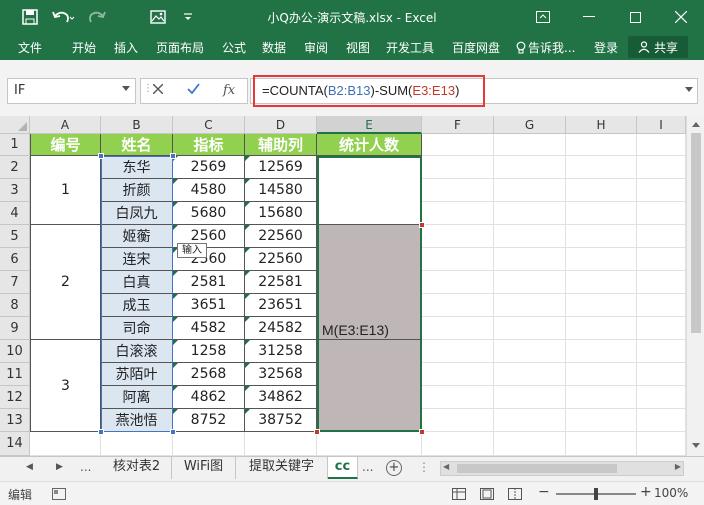 Image resolution: width=704 pixels, height=505 pixels. I want to click on name-cell: 折颜, so click(137, 190).